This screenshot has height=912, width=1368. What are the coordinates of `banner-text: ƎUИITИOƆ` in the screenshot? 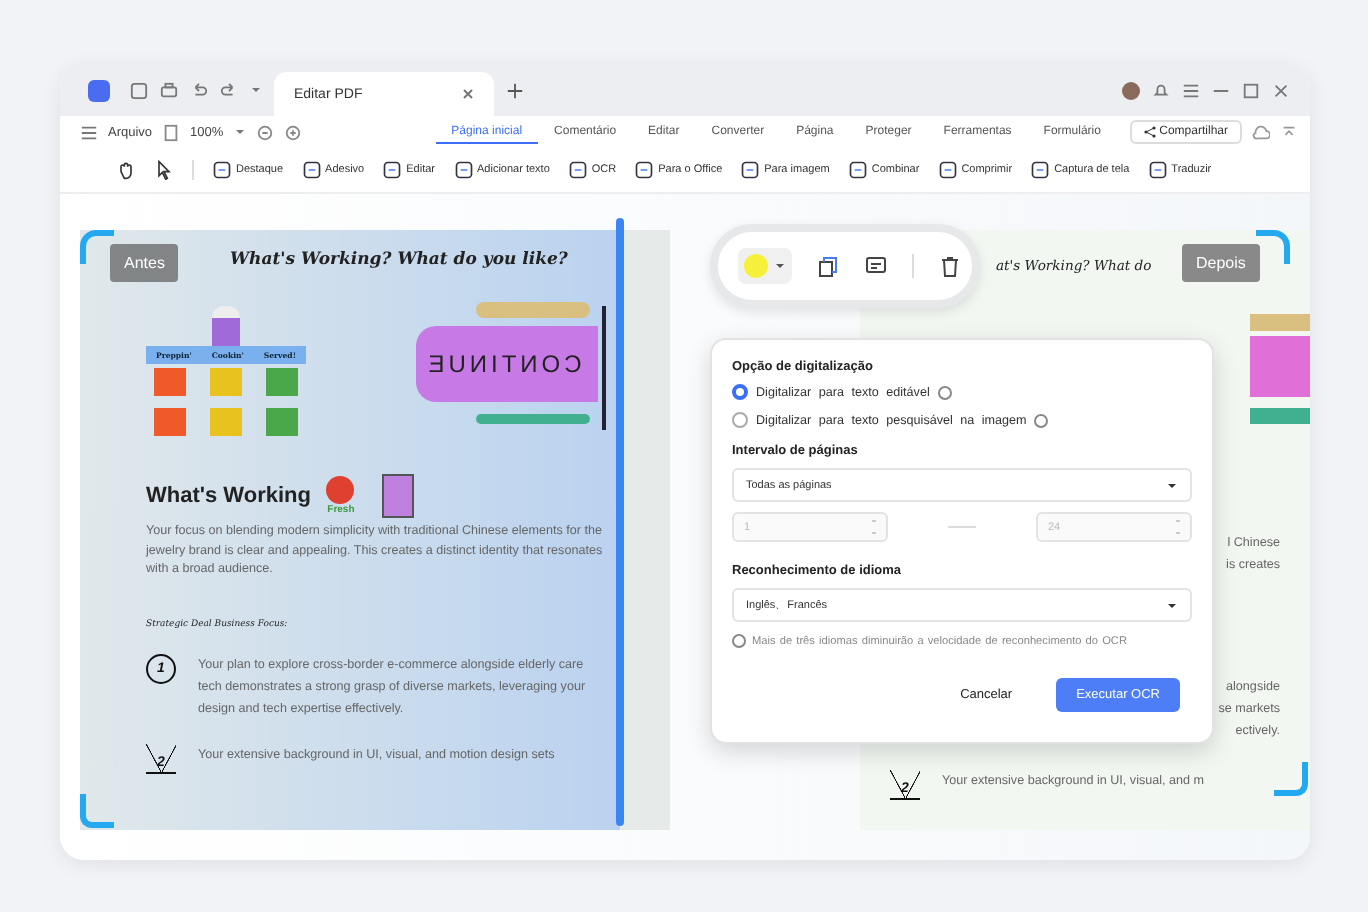 It's located at (507, 364).